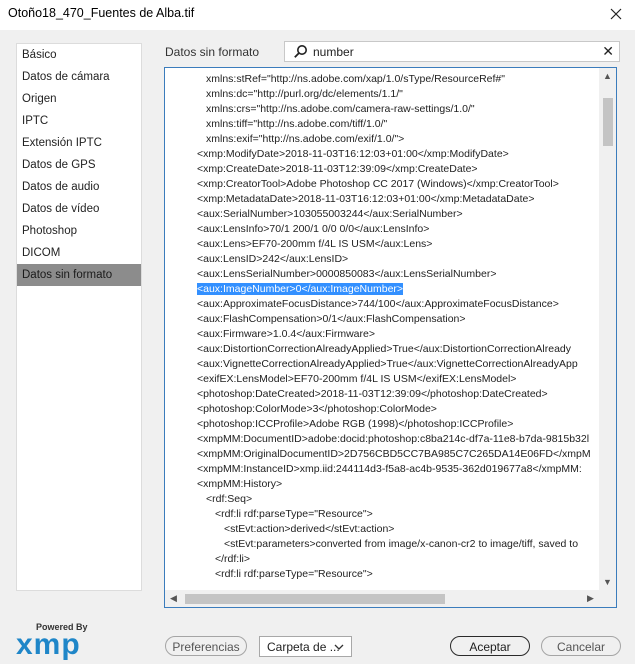  I want to click on scroll-right-arrow: ▶, so click(590, 598).